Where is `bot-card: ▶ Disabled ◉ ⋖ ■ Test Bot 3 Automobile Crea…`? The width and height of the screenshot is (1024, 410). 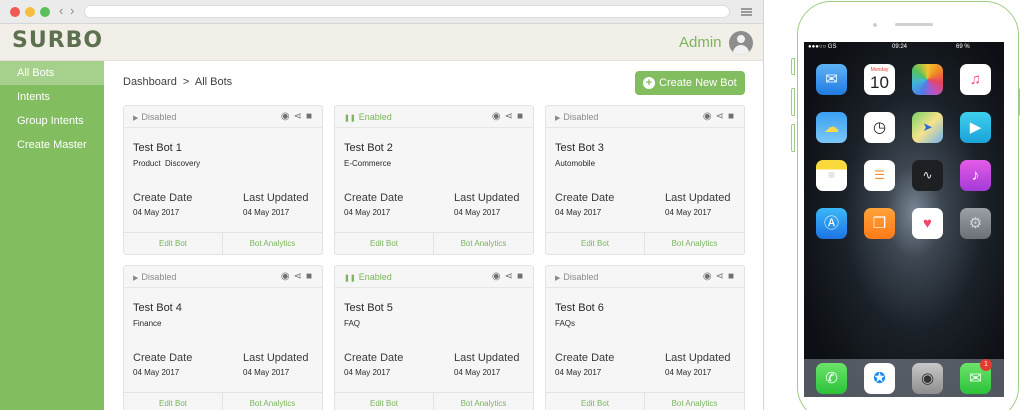
bot-card: ▶ Disabled ◉ ⋖ ■ Test Bot 3 Automobile Crea… is located at coordinates (645, 180).